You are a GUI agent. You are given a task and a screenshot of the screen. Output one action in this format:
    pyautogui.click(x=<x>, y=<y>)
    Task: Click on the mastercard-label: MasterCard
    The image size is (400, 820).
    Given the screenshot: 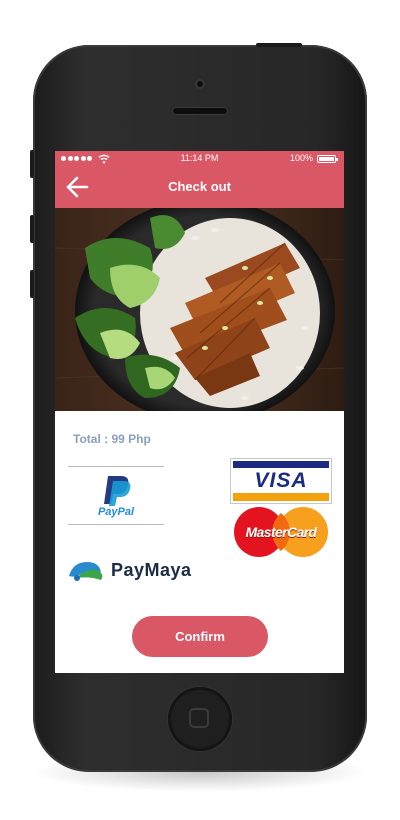 What is the action you would take?
    pyautogui.click(x=281, y=532)
    